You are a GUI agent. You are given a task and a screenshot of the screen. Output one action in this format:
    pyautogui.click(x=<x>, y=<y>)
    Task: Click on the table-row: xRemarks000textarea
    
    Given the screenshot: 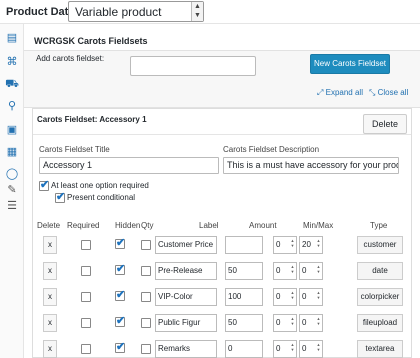 What is the action you would take?
    pyautogui.click(x=222, y=347)
    